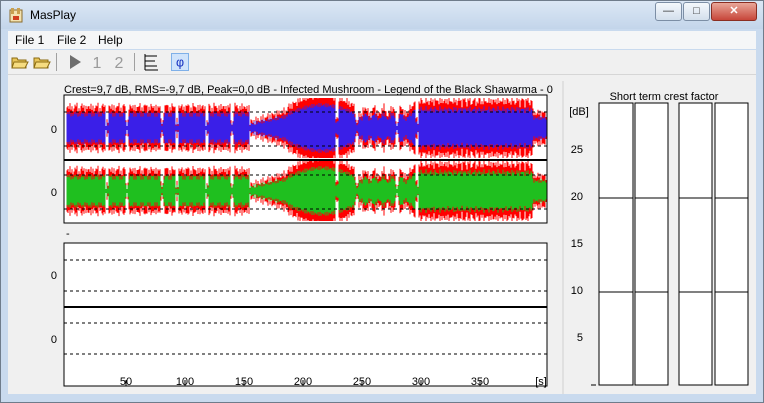 Image resolution: width=764 pixels, height=403 pixels. I want to click on time-axis-tick-label: 150, so click(244, 382).